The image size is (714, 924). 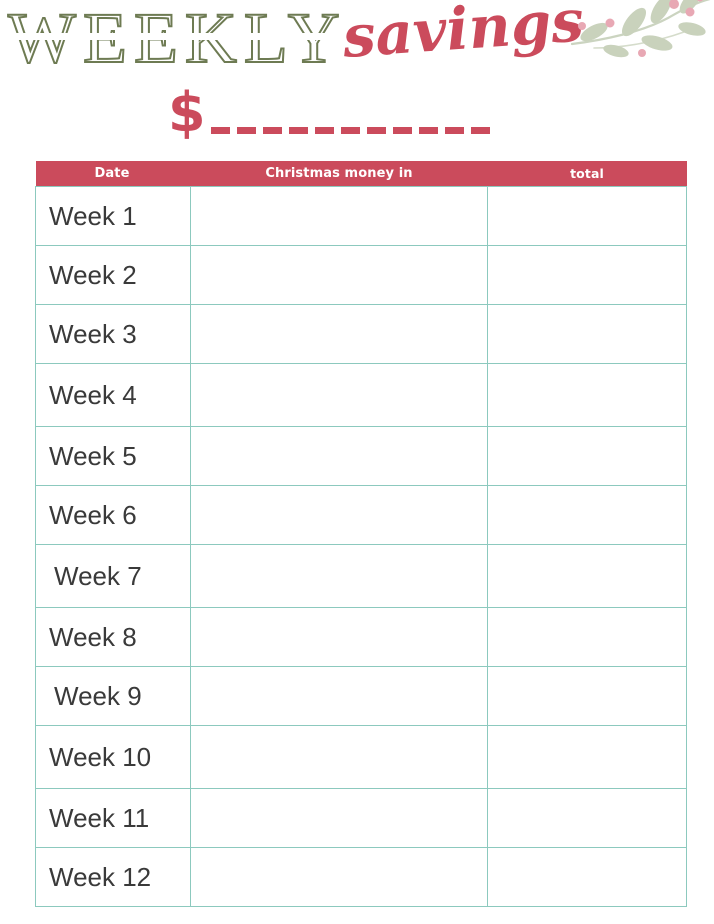 What do you see at coordinates (93, 514) in the screenshot?
I see `week-label: Week 6` at bounding box center [93, 514].